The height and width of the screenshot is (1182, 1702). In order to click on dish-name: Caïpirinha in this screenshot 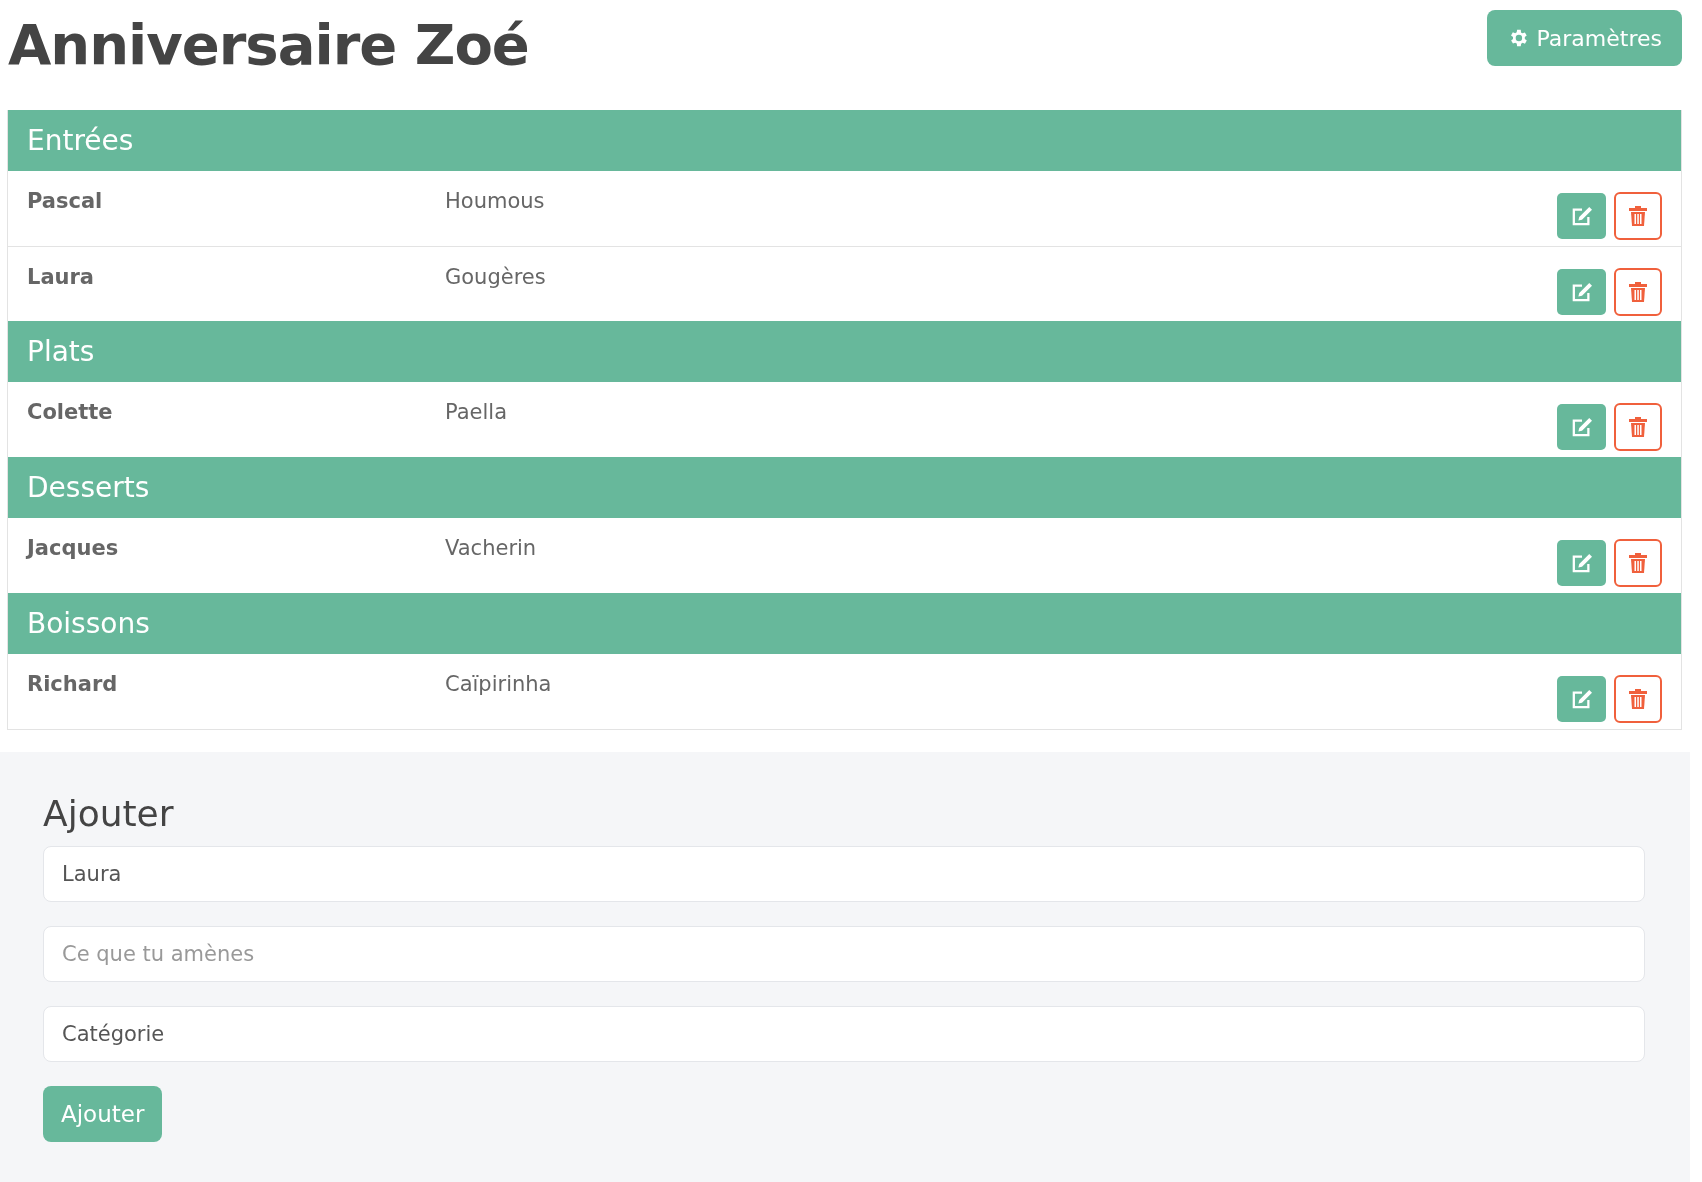, I will do `click(499, 684)`.